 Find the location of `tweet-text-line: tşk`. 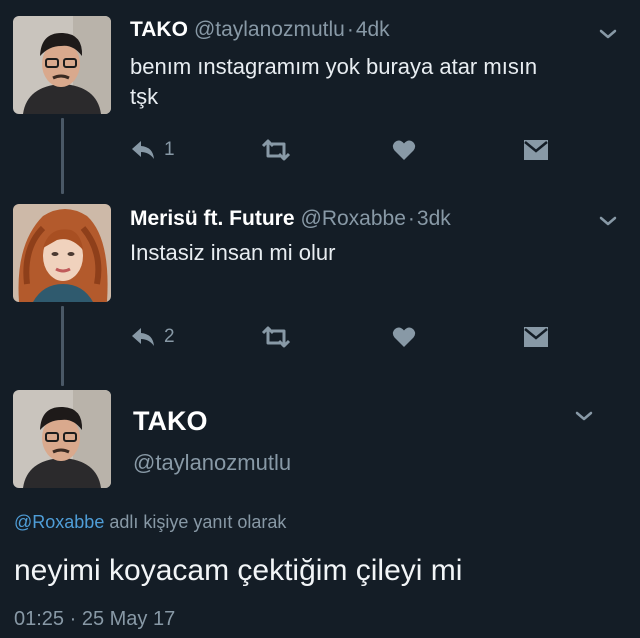

tweet-text-line: tşk is located at coordinates (144, 96).